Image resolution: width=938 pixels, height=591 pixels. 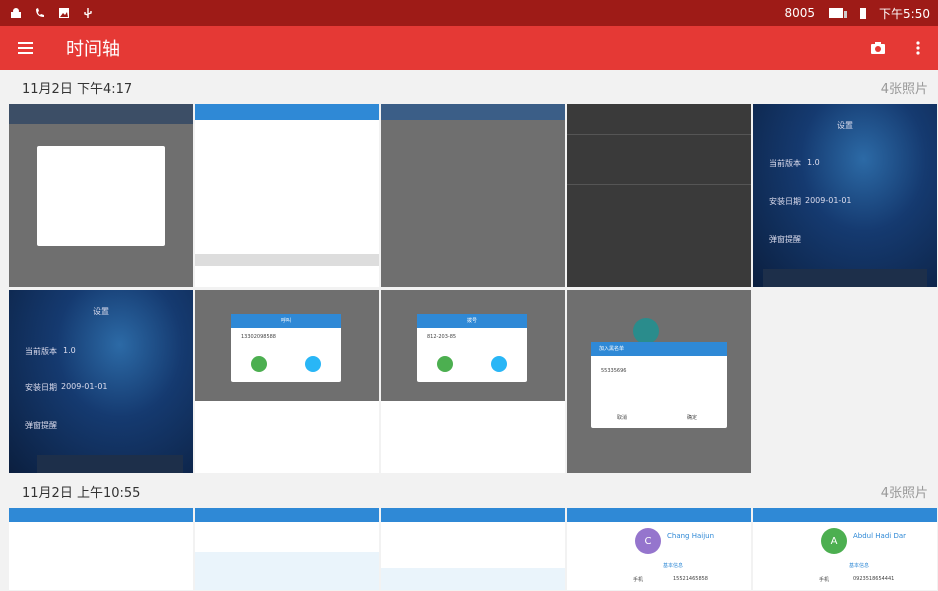 What do you see at coordinates (838, 13) in the screenshot?
I see `signal-icon` at bounding box center [838, 13].